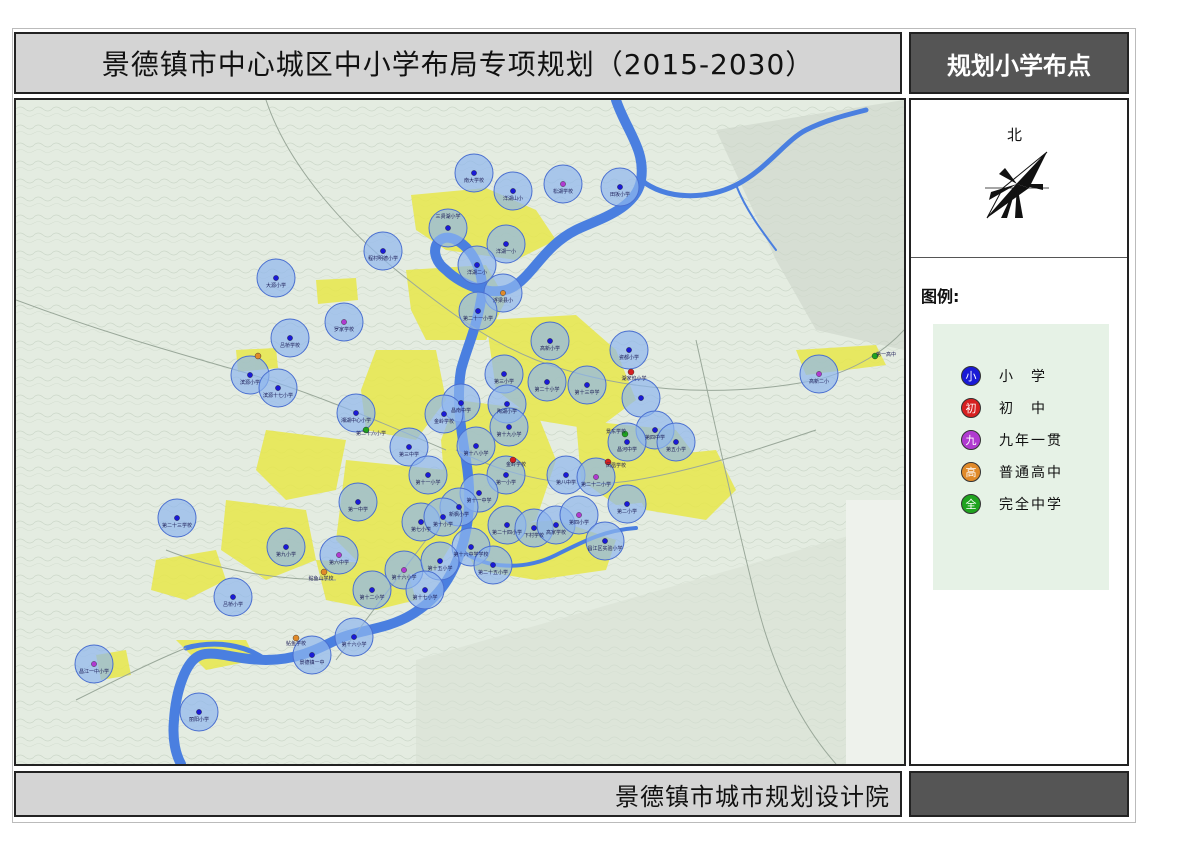 The width and height of the screenshot is (1200, 848). What do you see at coordinates (478, 318) in the screenshot?
I see `school-label: 第二十一小学` at bounding box center [478, 318].